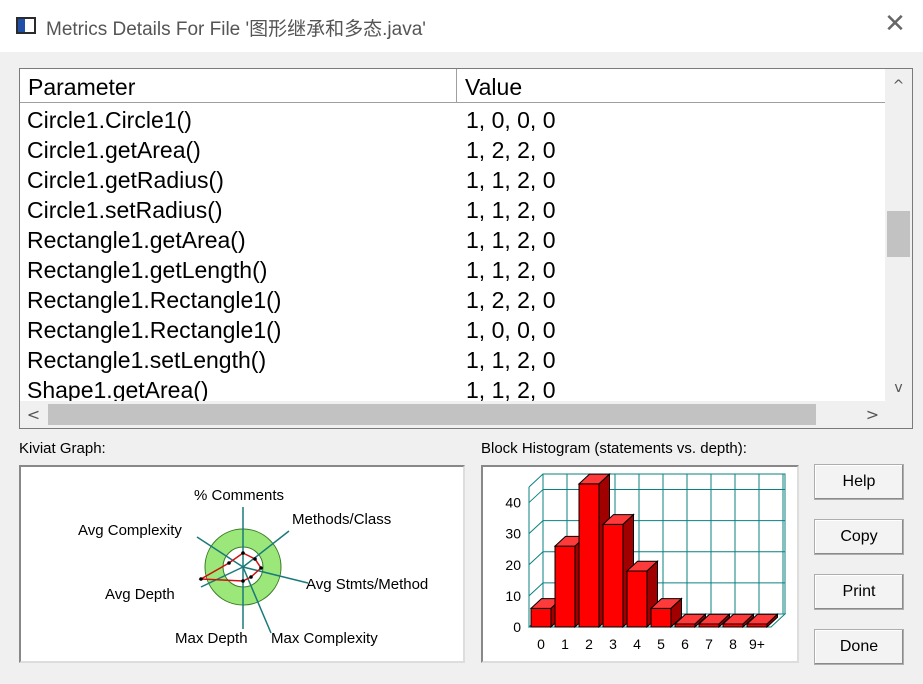  I want to click on histogram-label: Block Histogram (statements vs. depth):, so click(614, 448).